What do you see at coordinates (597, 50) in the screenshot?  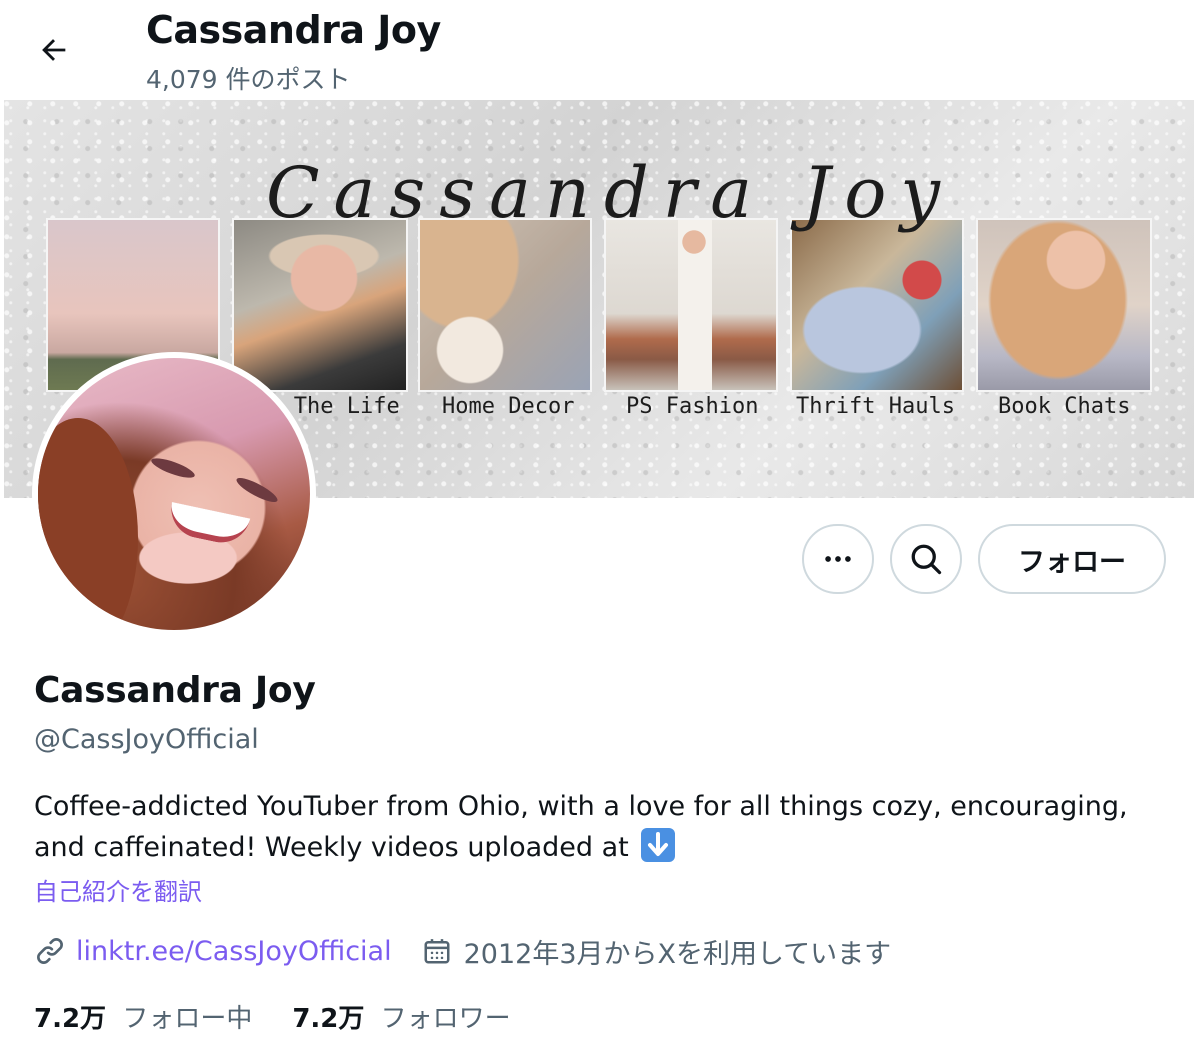 I see `top-bar: Cassandra Joy 4,079 件のポスト` at bounding box center [597, 50].